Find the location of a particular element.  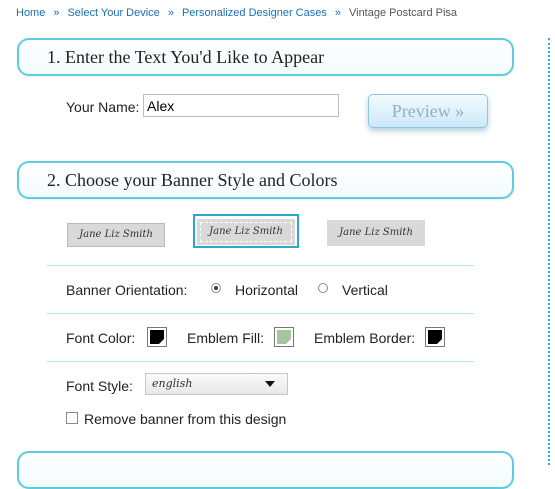

step2-header: 2. Choose your Banner Style and Colors is located at coordinates (265, 180).